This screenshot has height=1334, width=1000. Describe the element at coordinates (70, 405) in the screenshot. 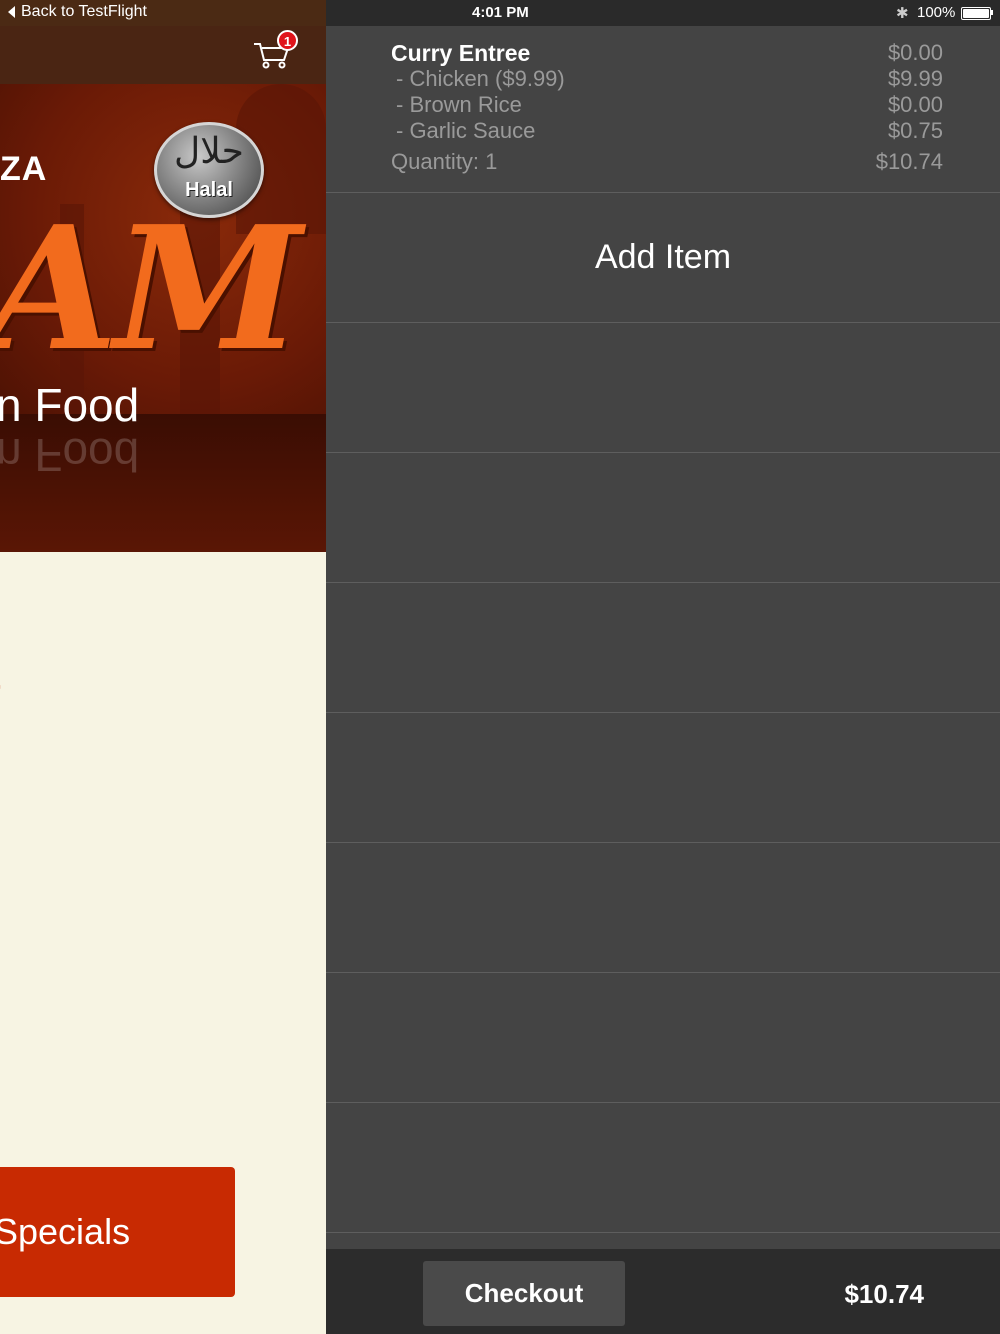

I see `banner-tagline: n Food` at that location.